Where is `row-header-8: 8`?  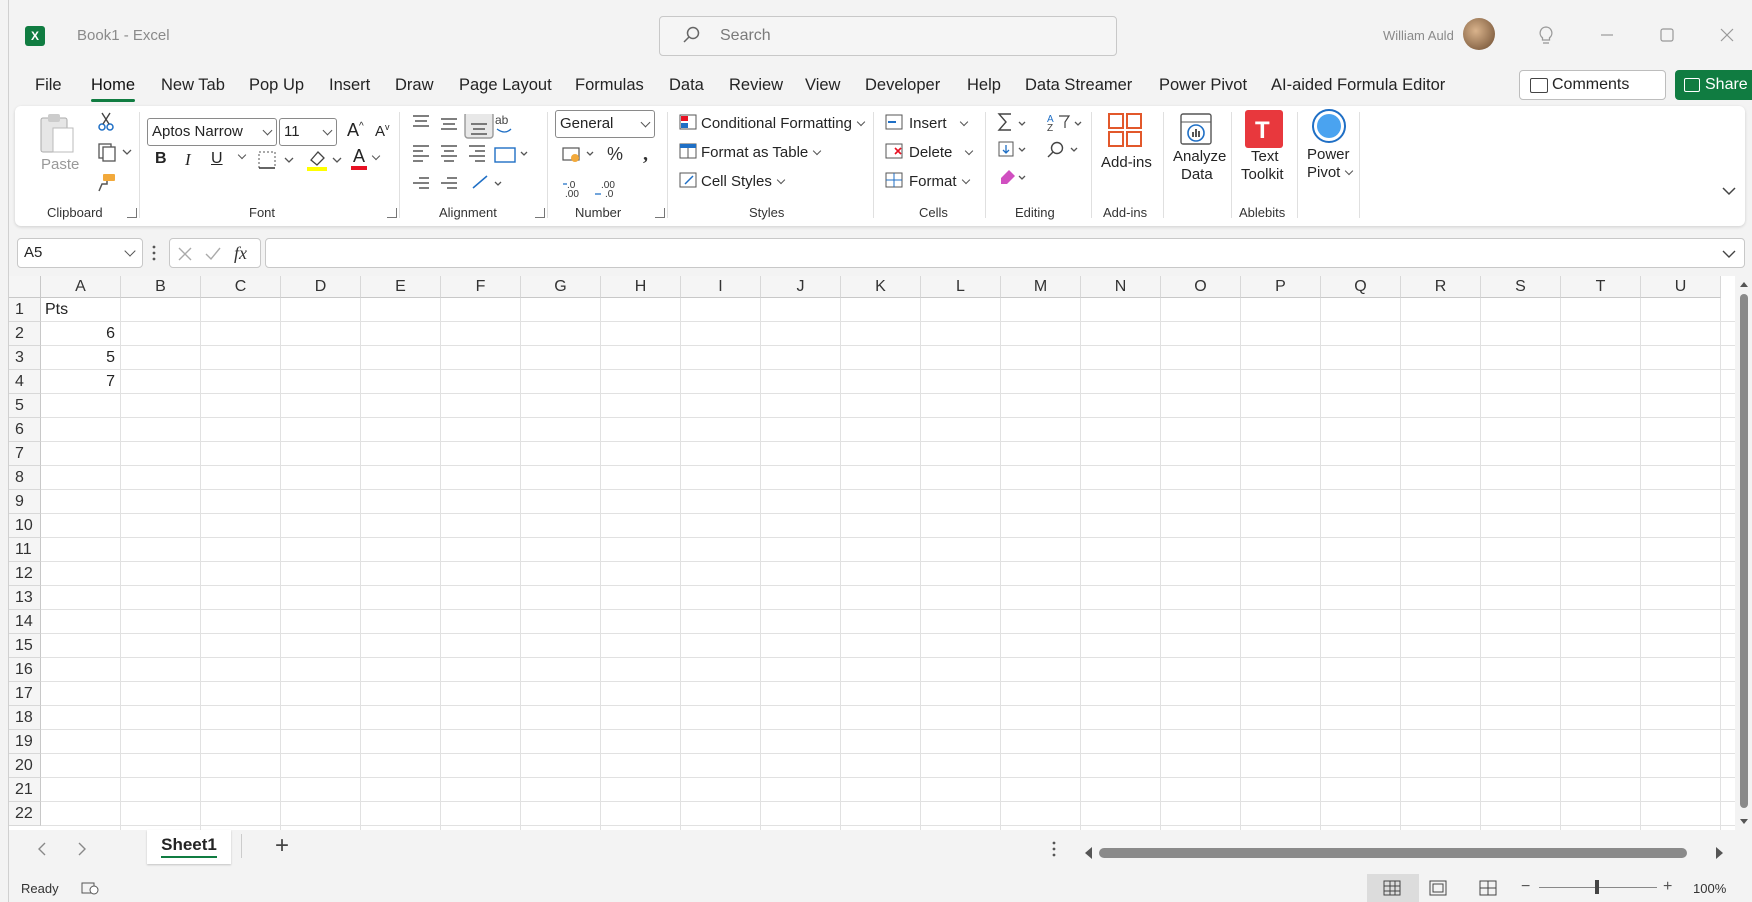 row-header-8: 8 is located at coordinates (25, 478).